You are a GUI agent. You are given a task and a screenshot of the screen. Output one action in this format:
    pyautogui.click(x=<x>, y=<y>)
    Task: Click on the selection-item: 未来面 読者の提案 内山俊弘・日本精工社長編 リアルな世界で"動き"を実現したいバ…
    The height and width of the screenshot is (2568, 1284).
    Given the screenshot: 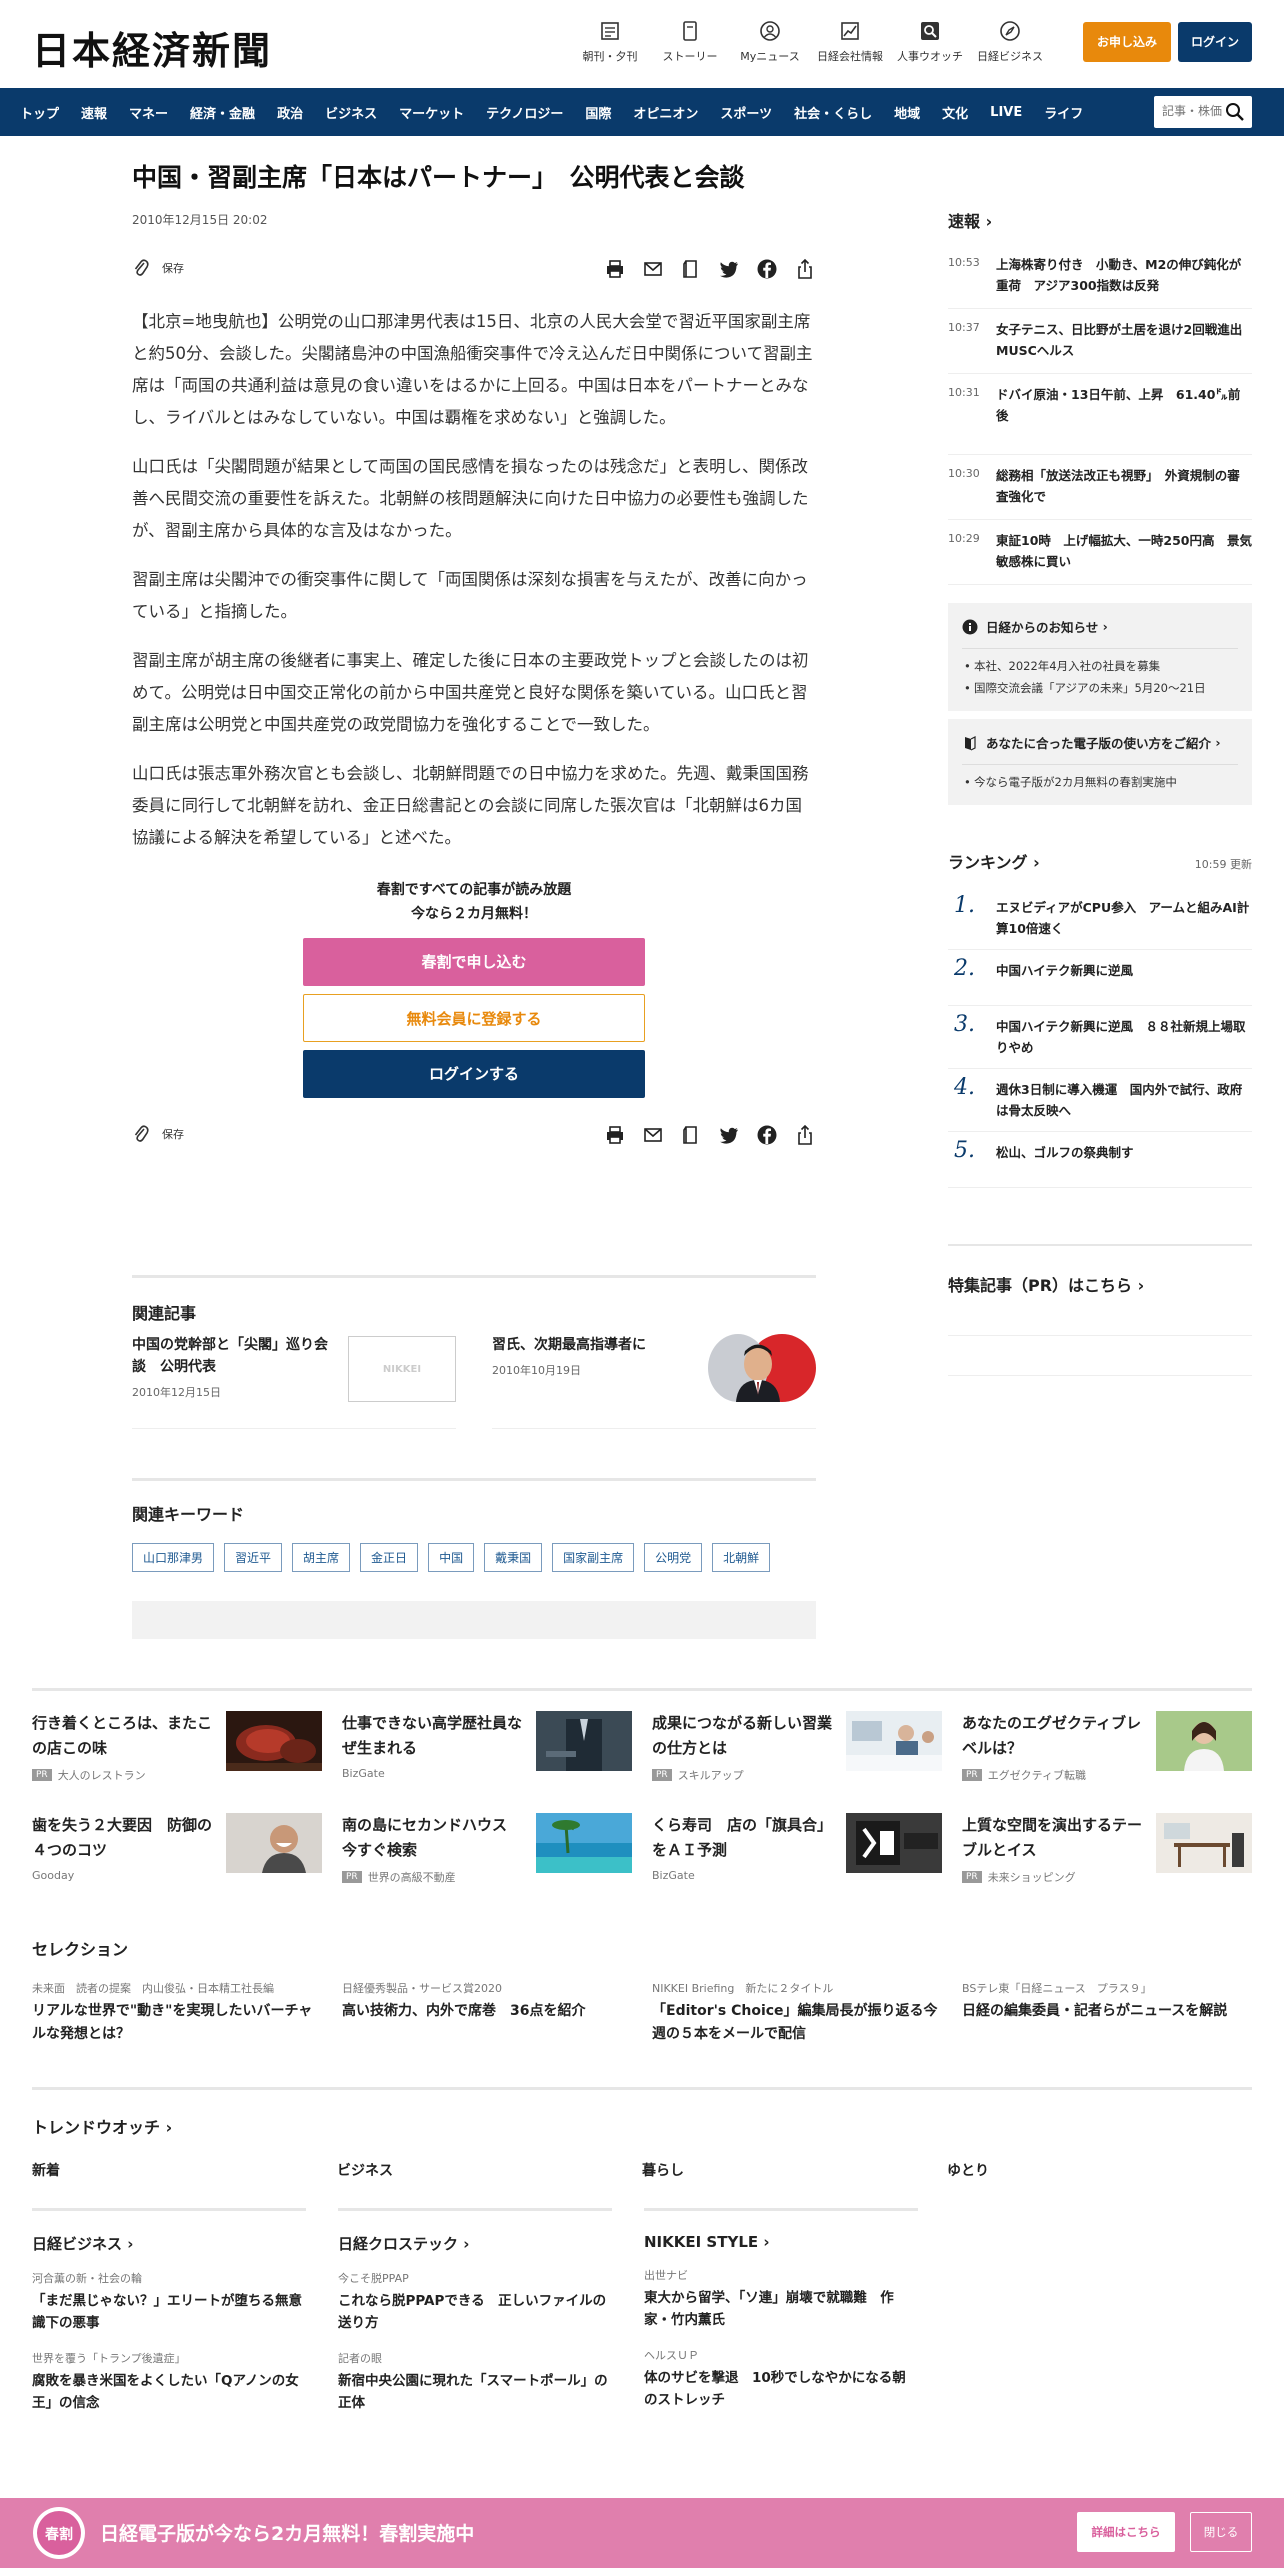 What is the action you would take?
    pyautogui.click(x=177, y=2013)
    